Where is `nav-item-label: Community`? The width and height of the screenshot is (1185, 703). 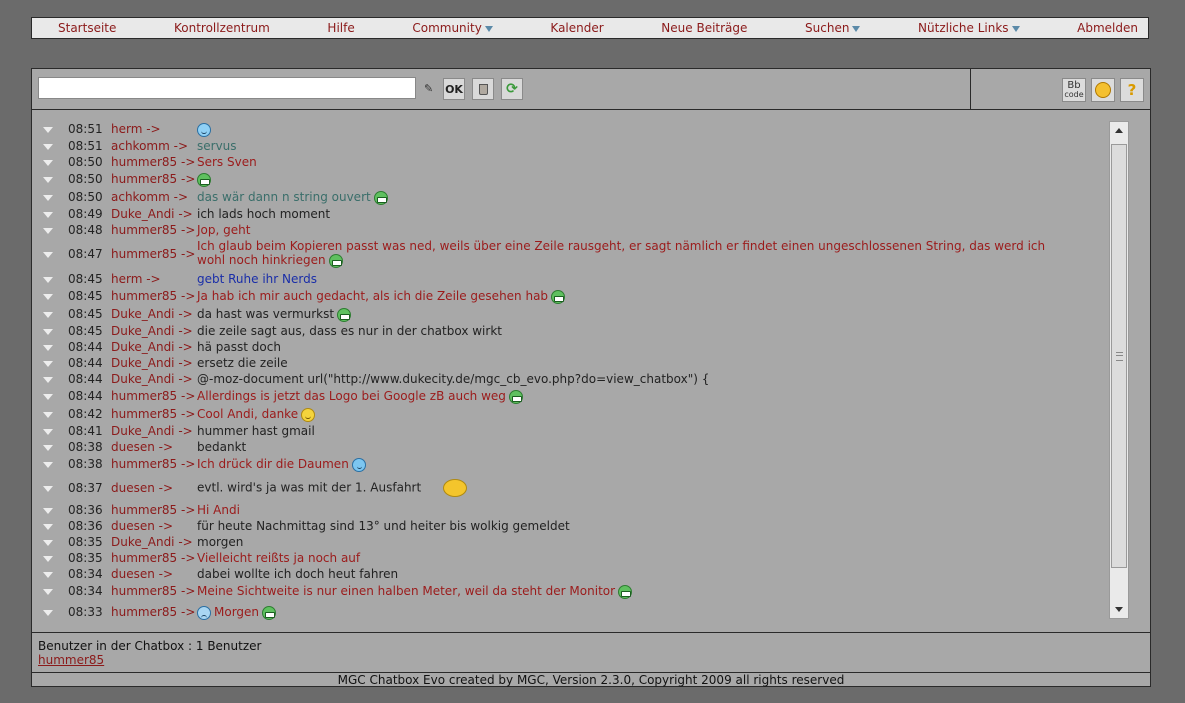 nav-item-label: Community is located at coordinates (447, 28).